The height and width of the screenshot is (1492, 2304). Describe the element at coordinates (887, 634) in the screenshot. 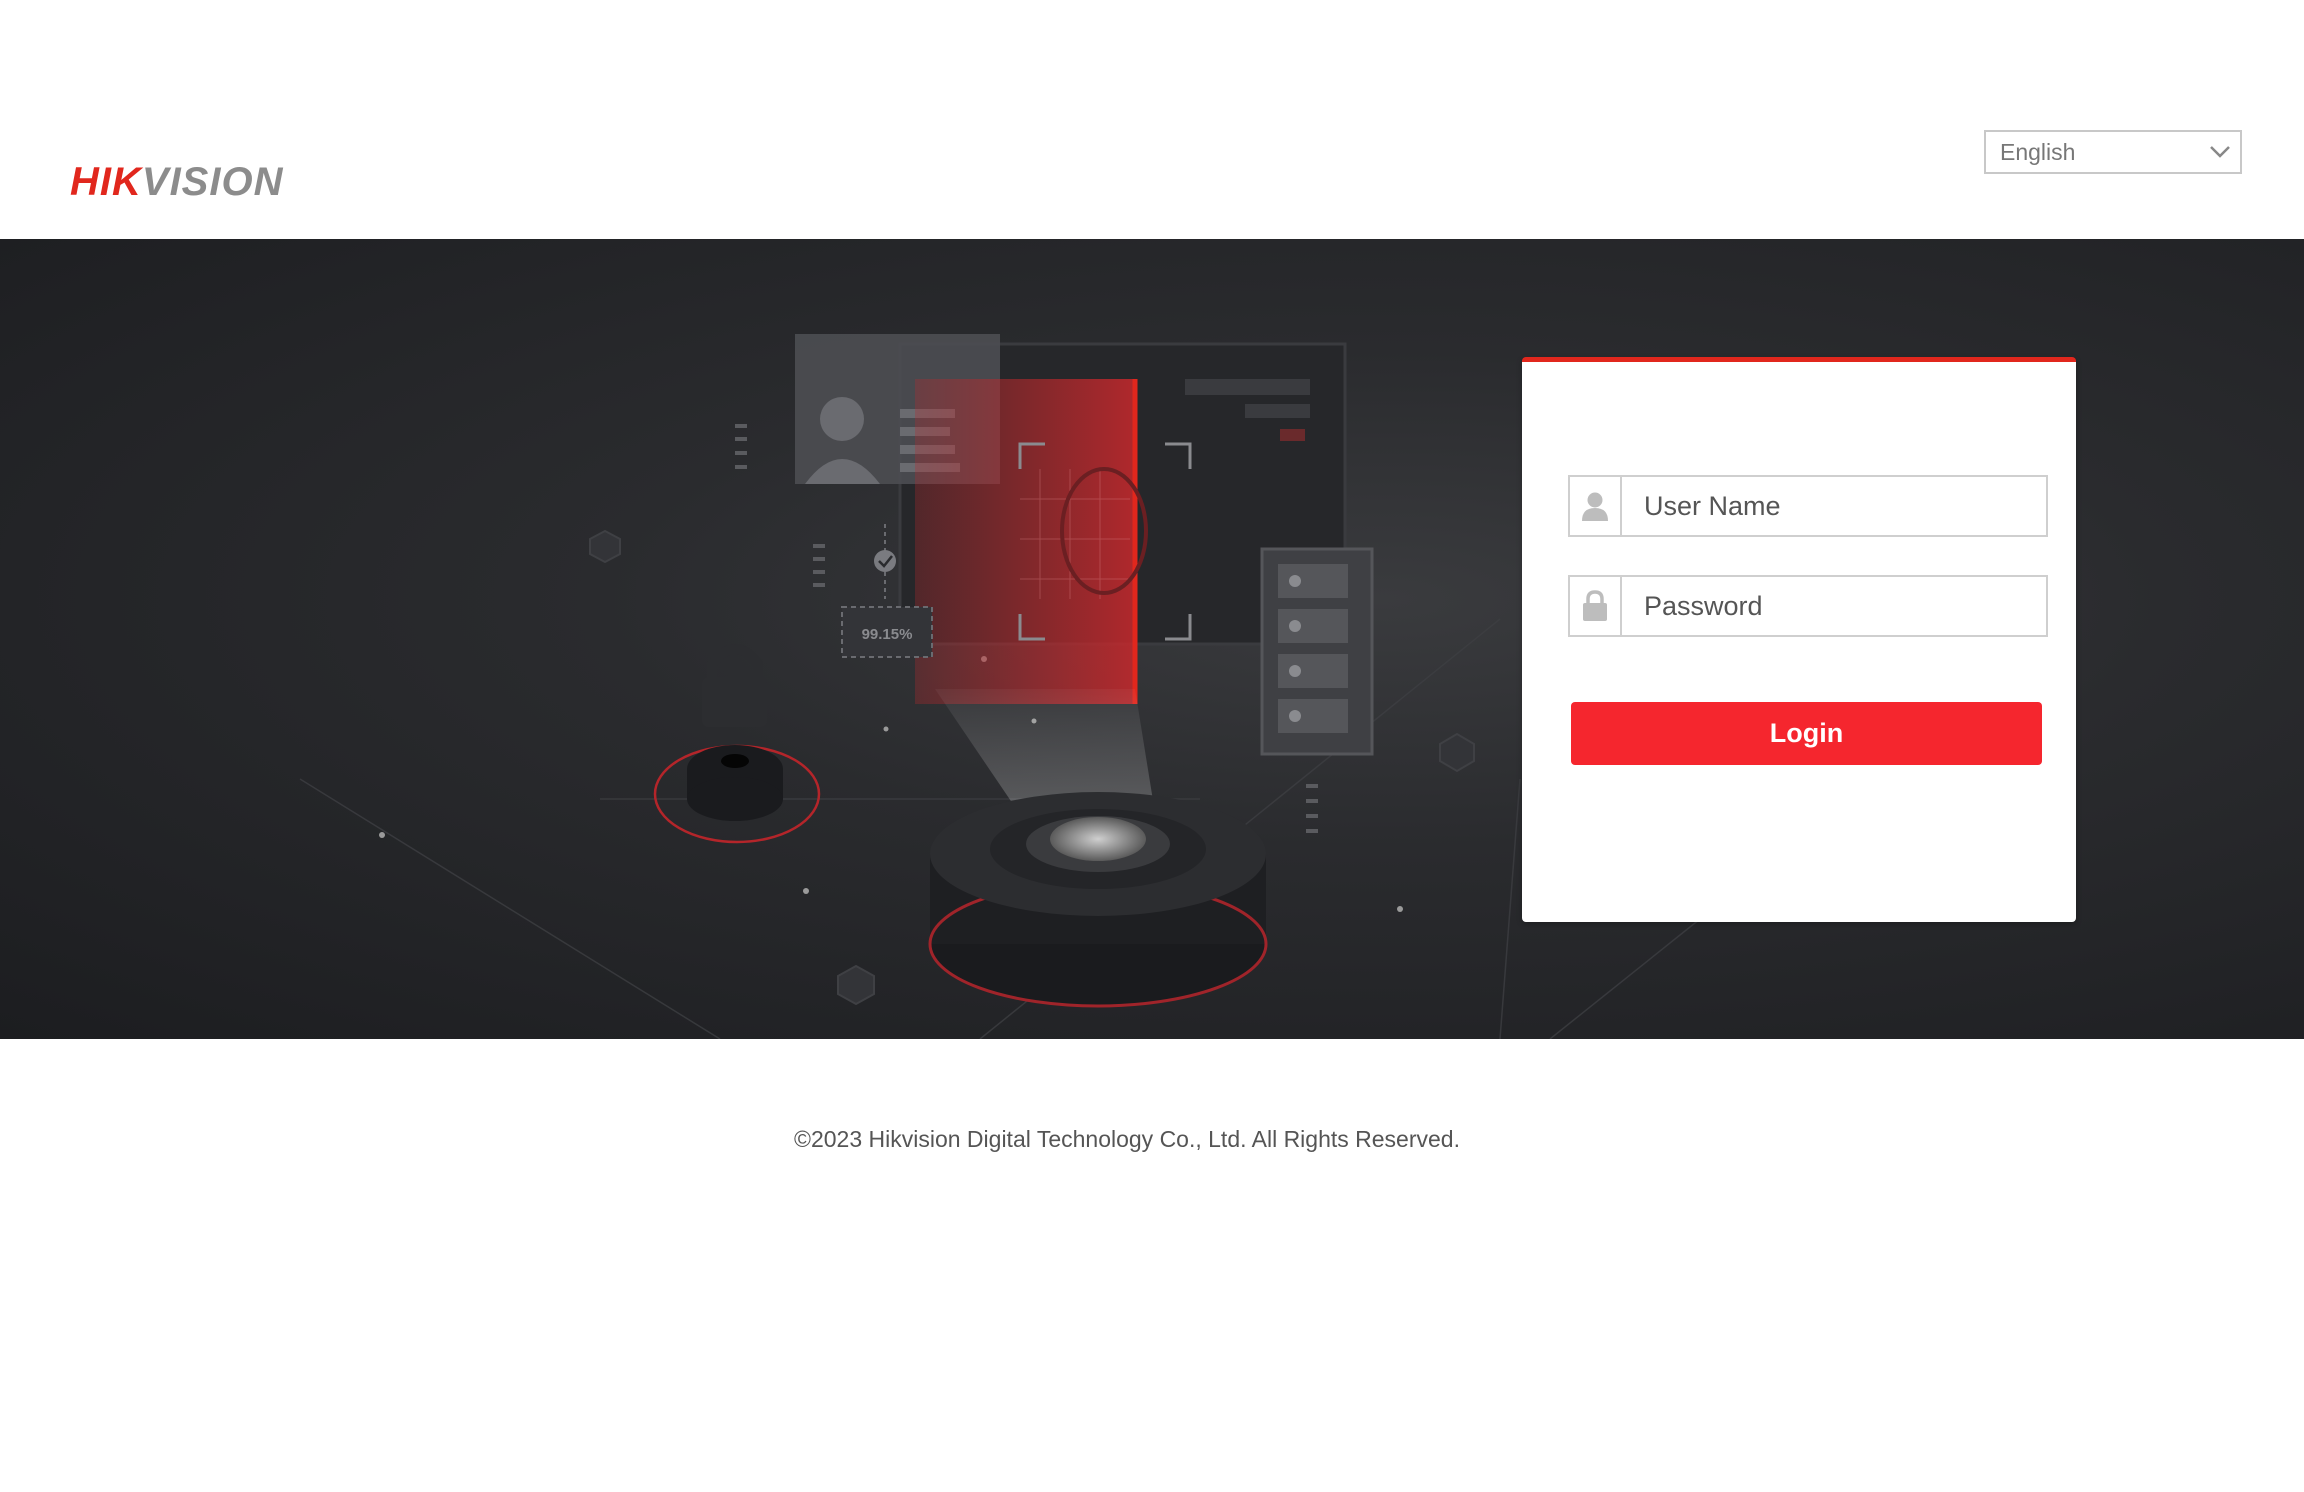

I see `confidence-score: 99.15%` at that location.